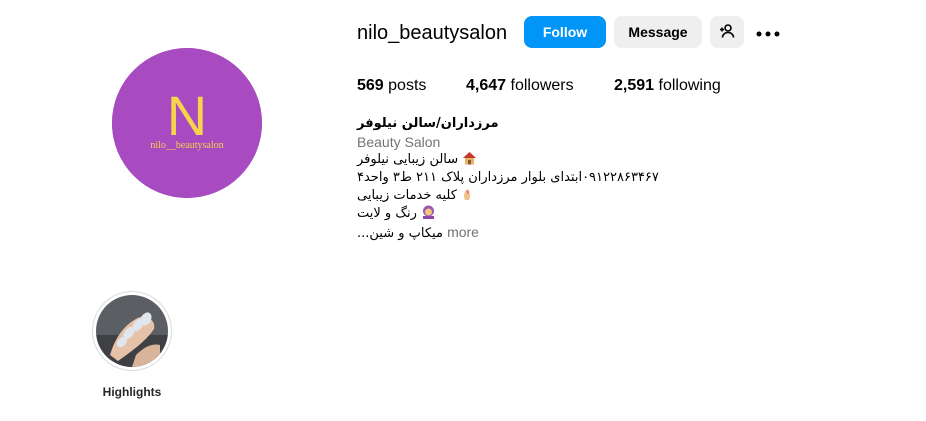 This screenshot has width=926, height=421. I want to click on bio-full-name: مرزداران/سالن نیلوفر, so click(428, 123).